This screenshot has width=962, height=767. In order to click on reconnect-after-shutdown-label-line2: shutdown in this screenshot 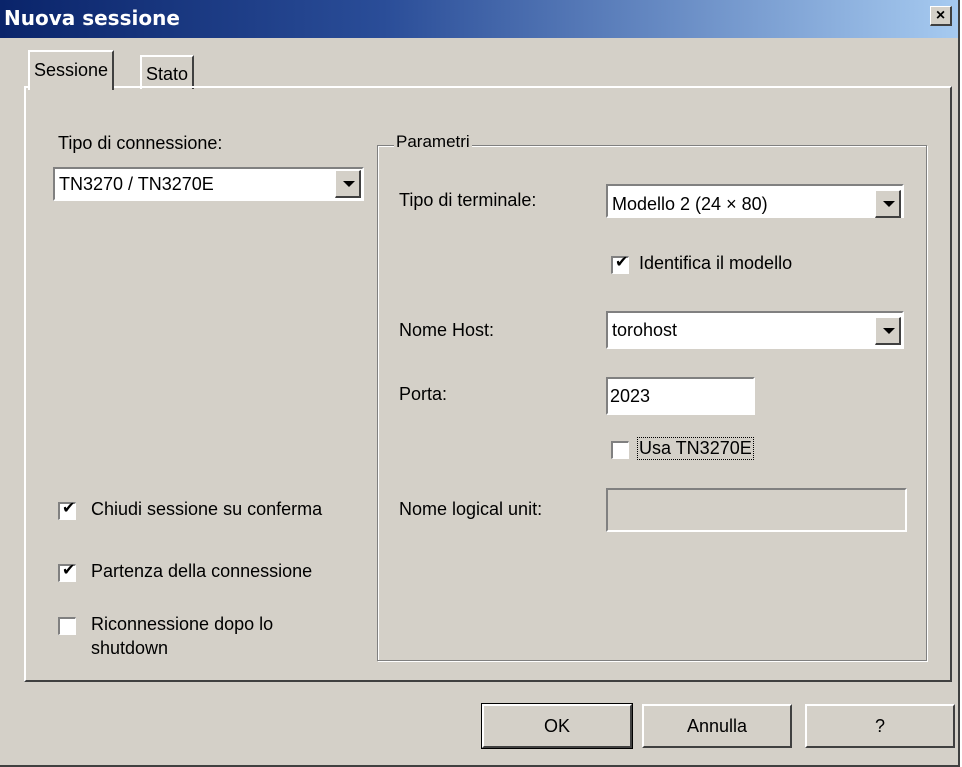, I will do `click(129, 648)`.